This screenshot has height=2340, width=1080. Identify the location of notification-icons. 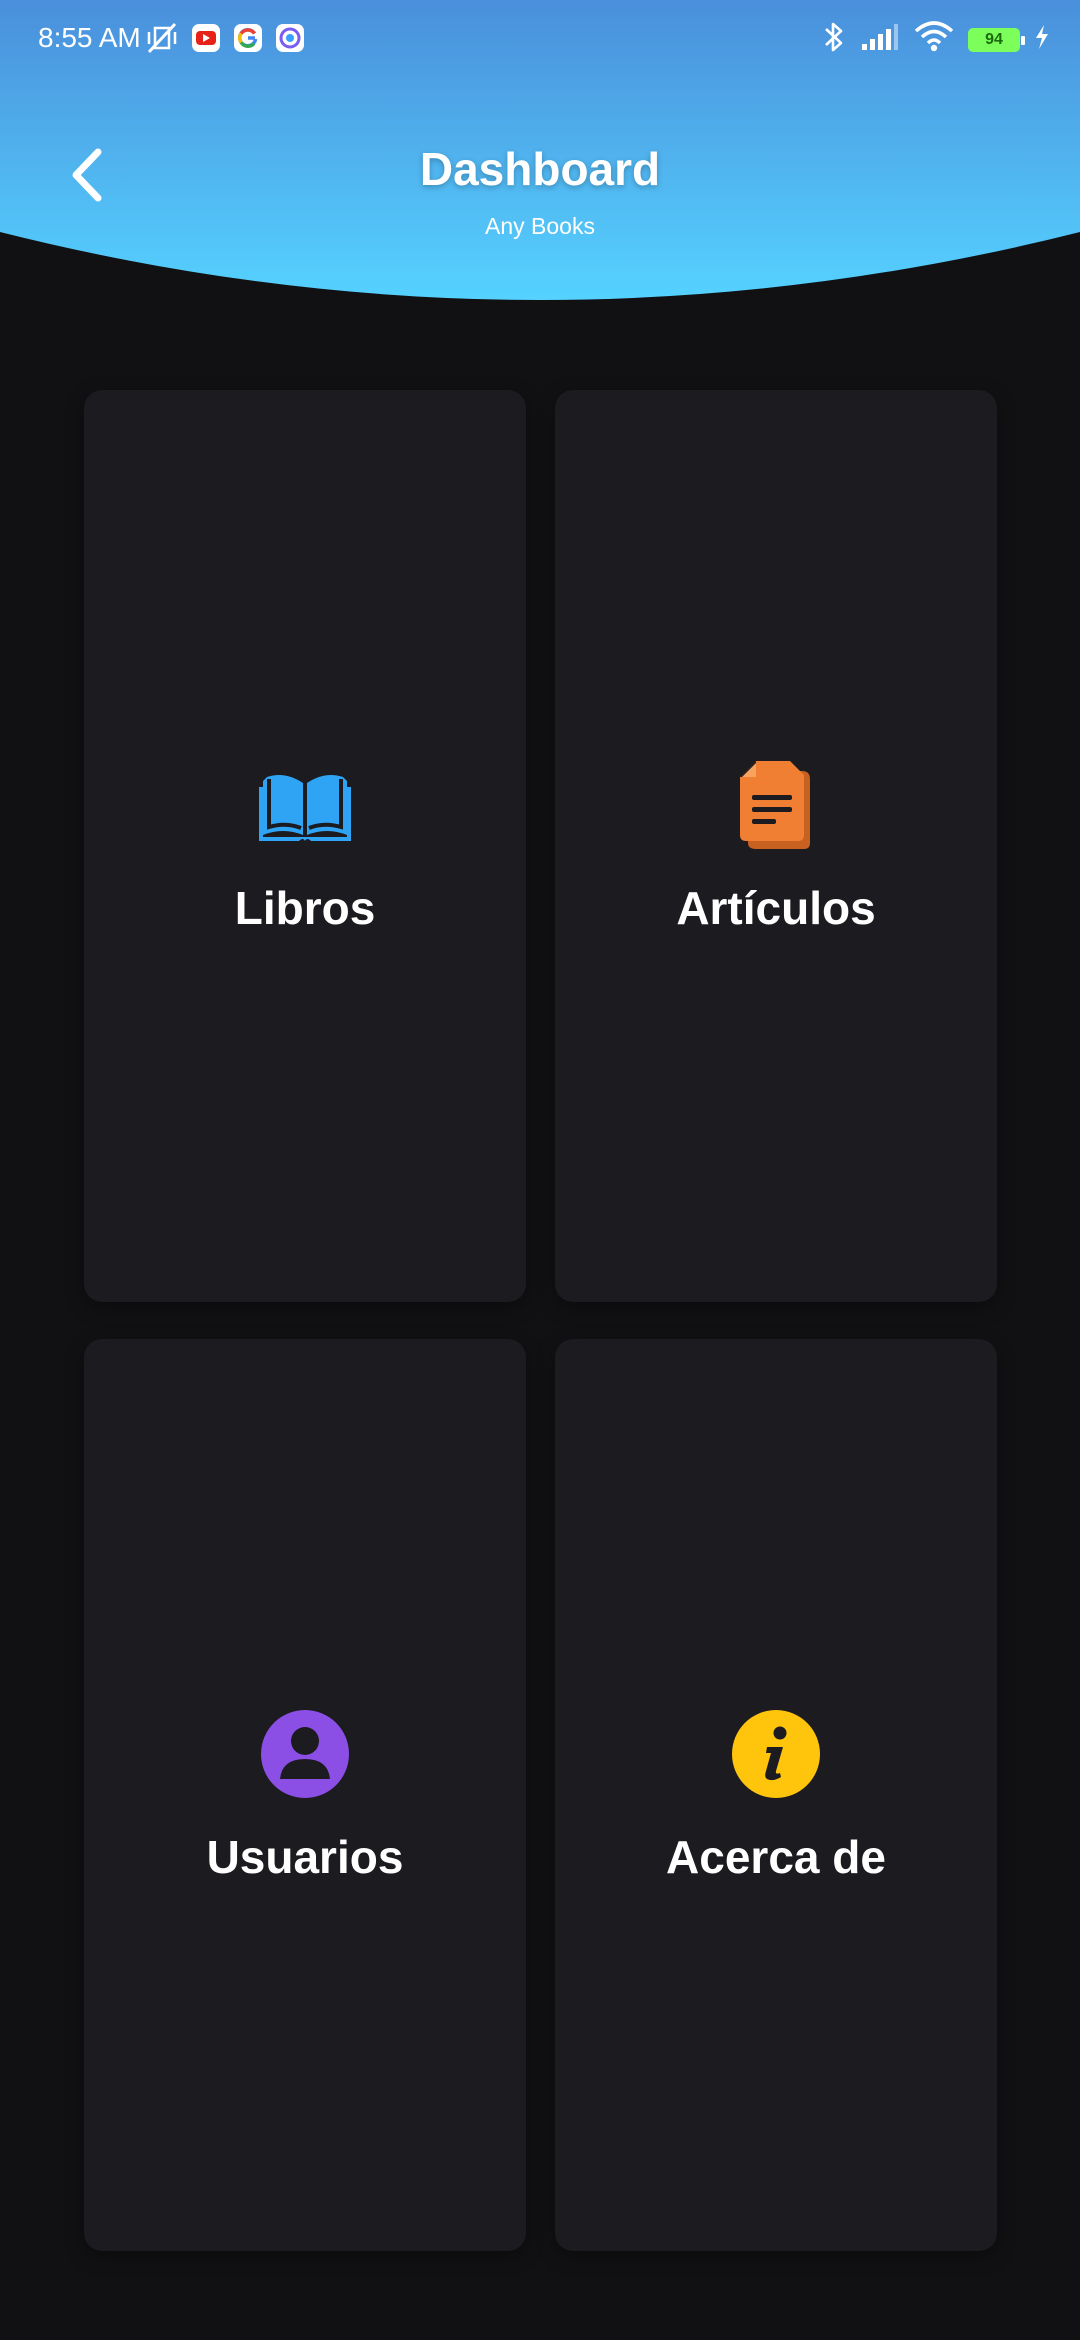
(225, 40).